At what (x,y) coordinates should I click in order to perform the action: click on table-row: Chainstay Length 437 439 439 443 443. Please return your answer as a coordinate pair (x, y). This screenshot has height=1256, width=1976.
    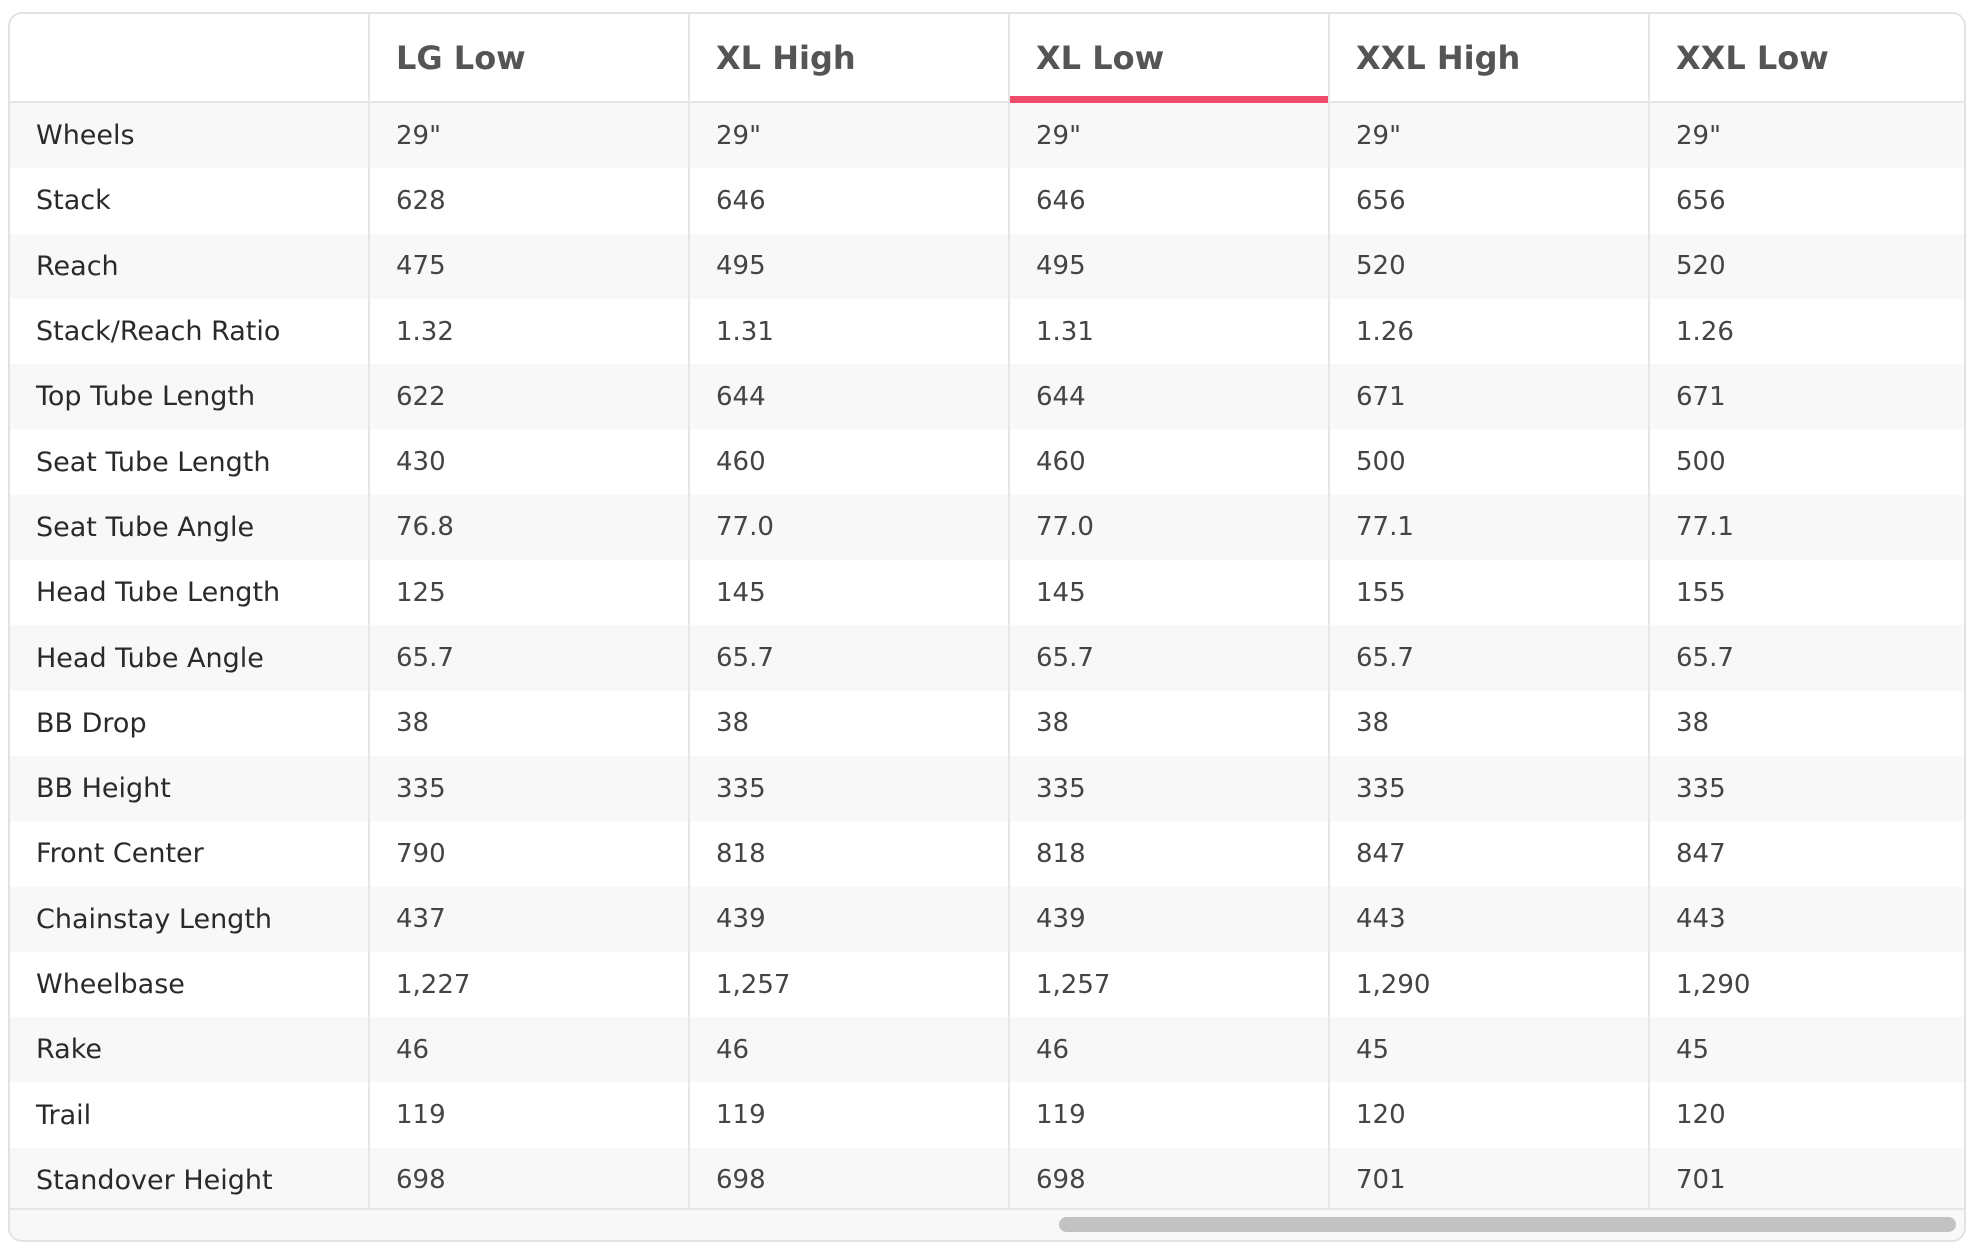
    Looking at the image, I should click on (987, 919).